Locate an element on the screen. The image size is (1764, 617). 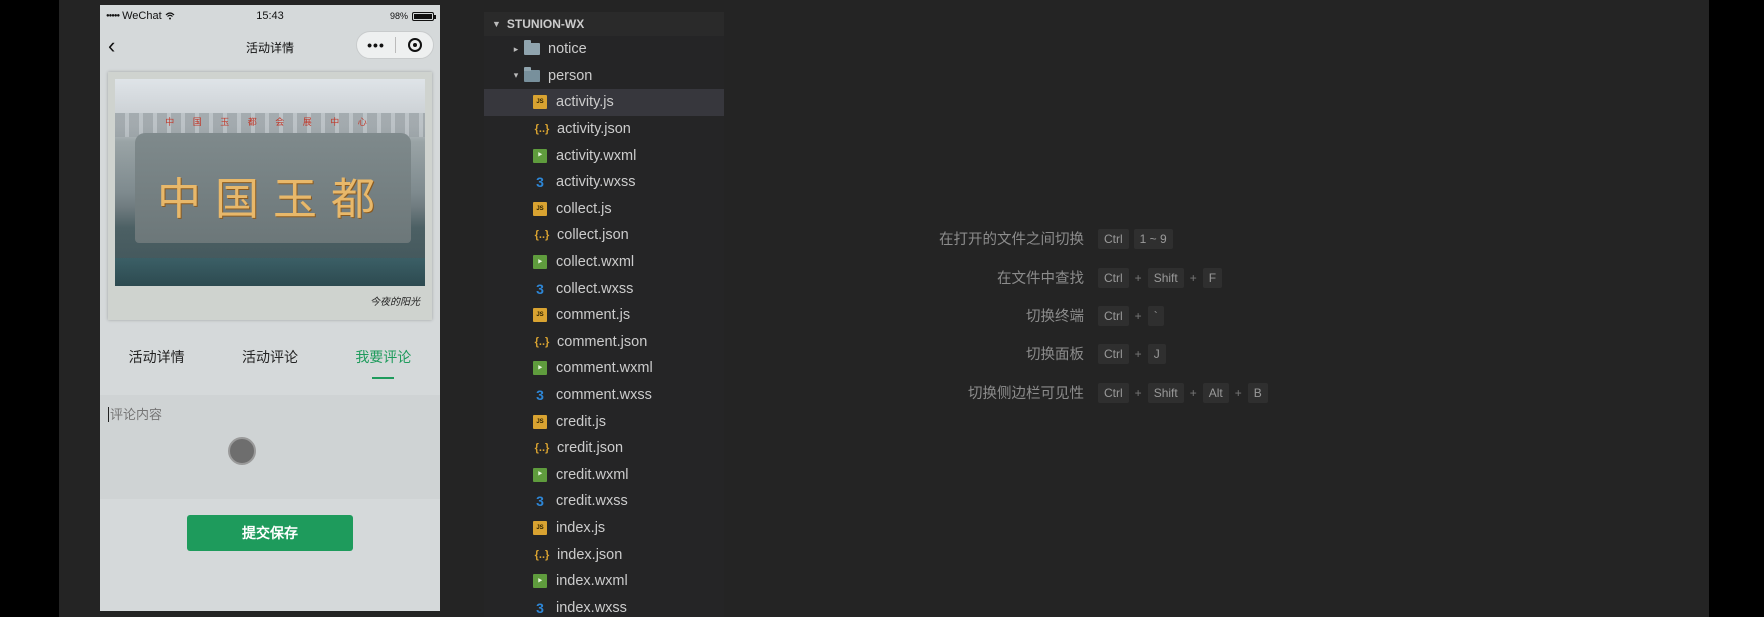
keycap: B is located at coordinates (1257, 392).